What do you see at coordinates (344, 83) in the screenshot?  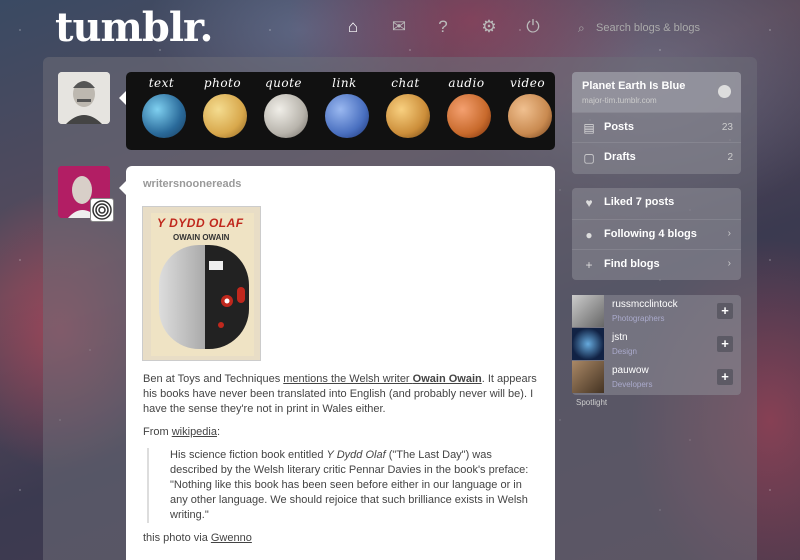 I see `post-link-label: link` at bounding box center [344, 83].